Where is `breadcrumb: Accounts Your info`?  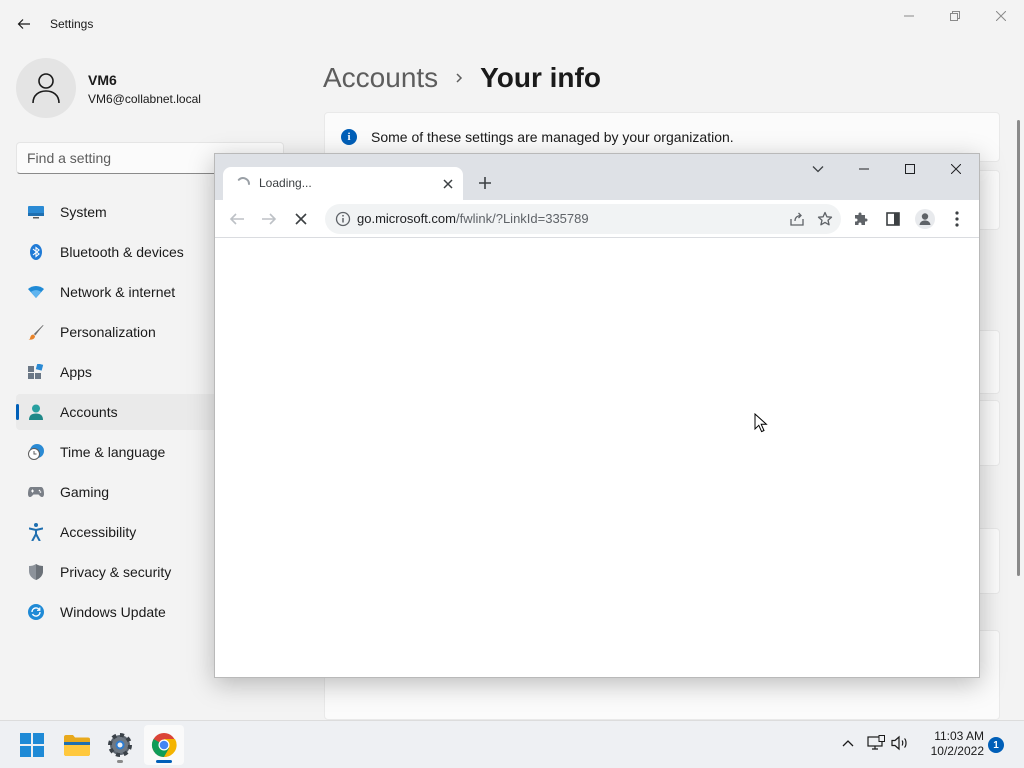 breadcrumb: Accounts Your info is located at coordinates (462, 78).